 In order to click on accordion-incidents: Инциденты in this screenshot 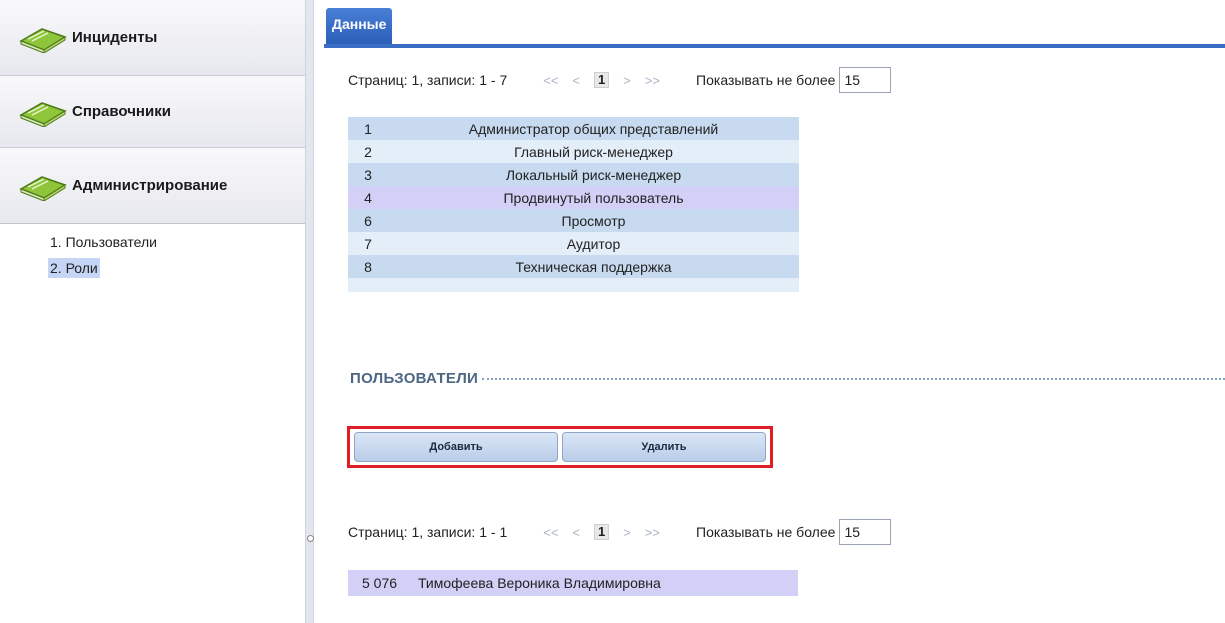, I will do `click(152, 38)`.